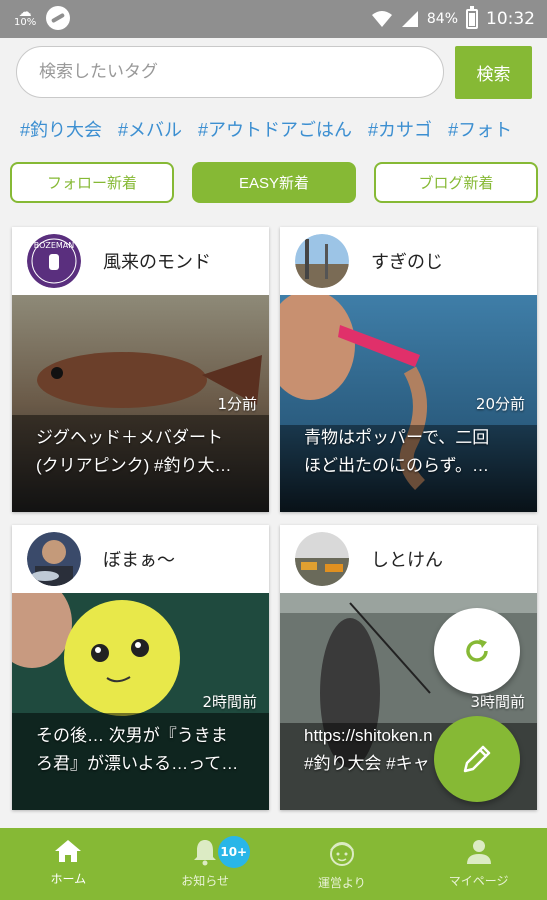  Describe the element at coordinates (478, 881) in the screenshot. I see `nav-label: マイページ` at that location.